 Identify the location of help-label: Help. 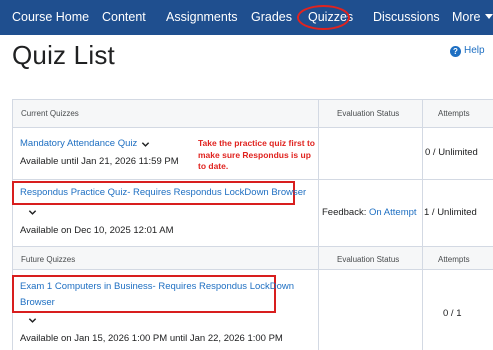
(474, 50).